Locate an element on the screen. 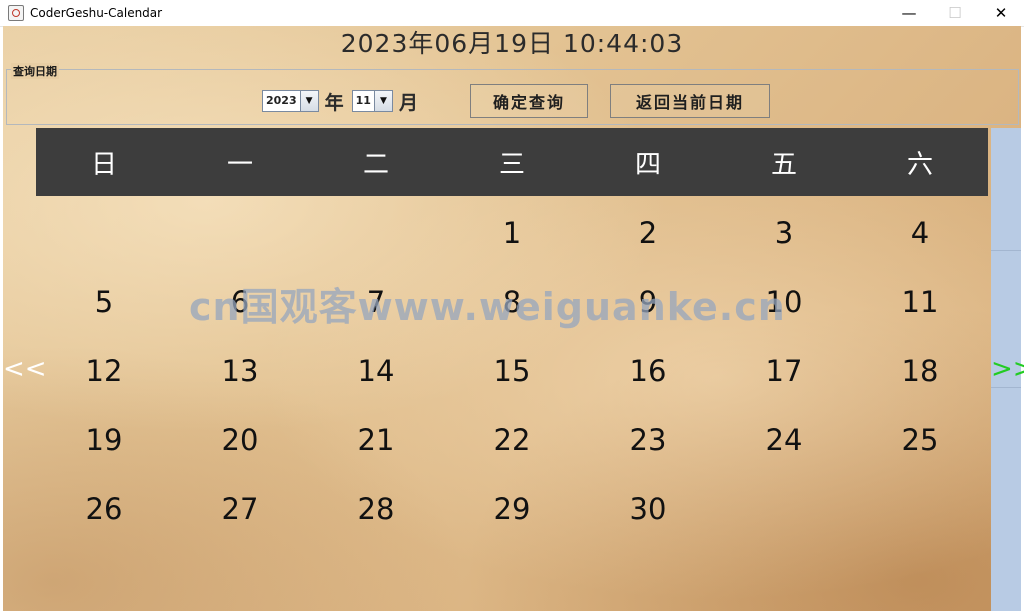  maximize-button: ☐ is located at coordinates (955, 13).